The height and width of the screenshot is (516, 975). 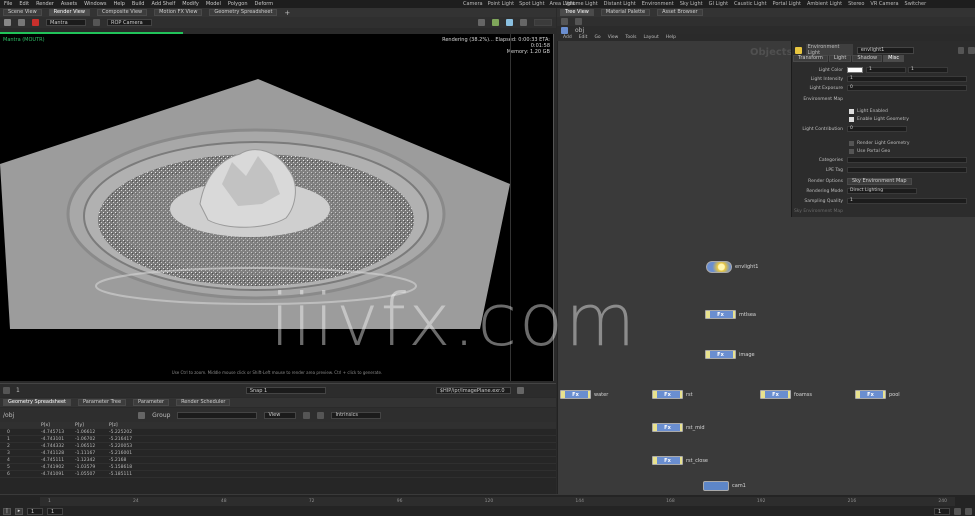 What do you see at coordinates (481, 22) in the screenshot?
I see `display-mode-icon` at bounding box center [481, 22].